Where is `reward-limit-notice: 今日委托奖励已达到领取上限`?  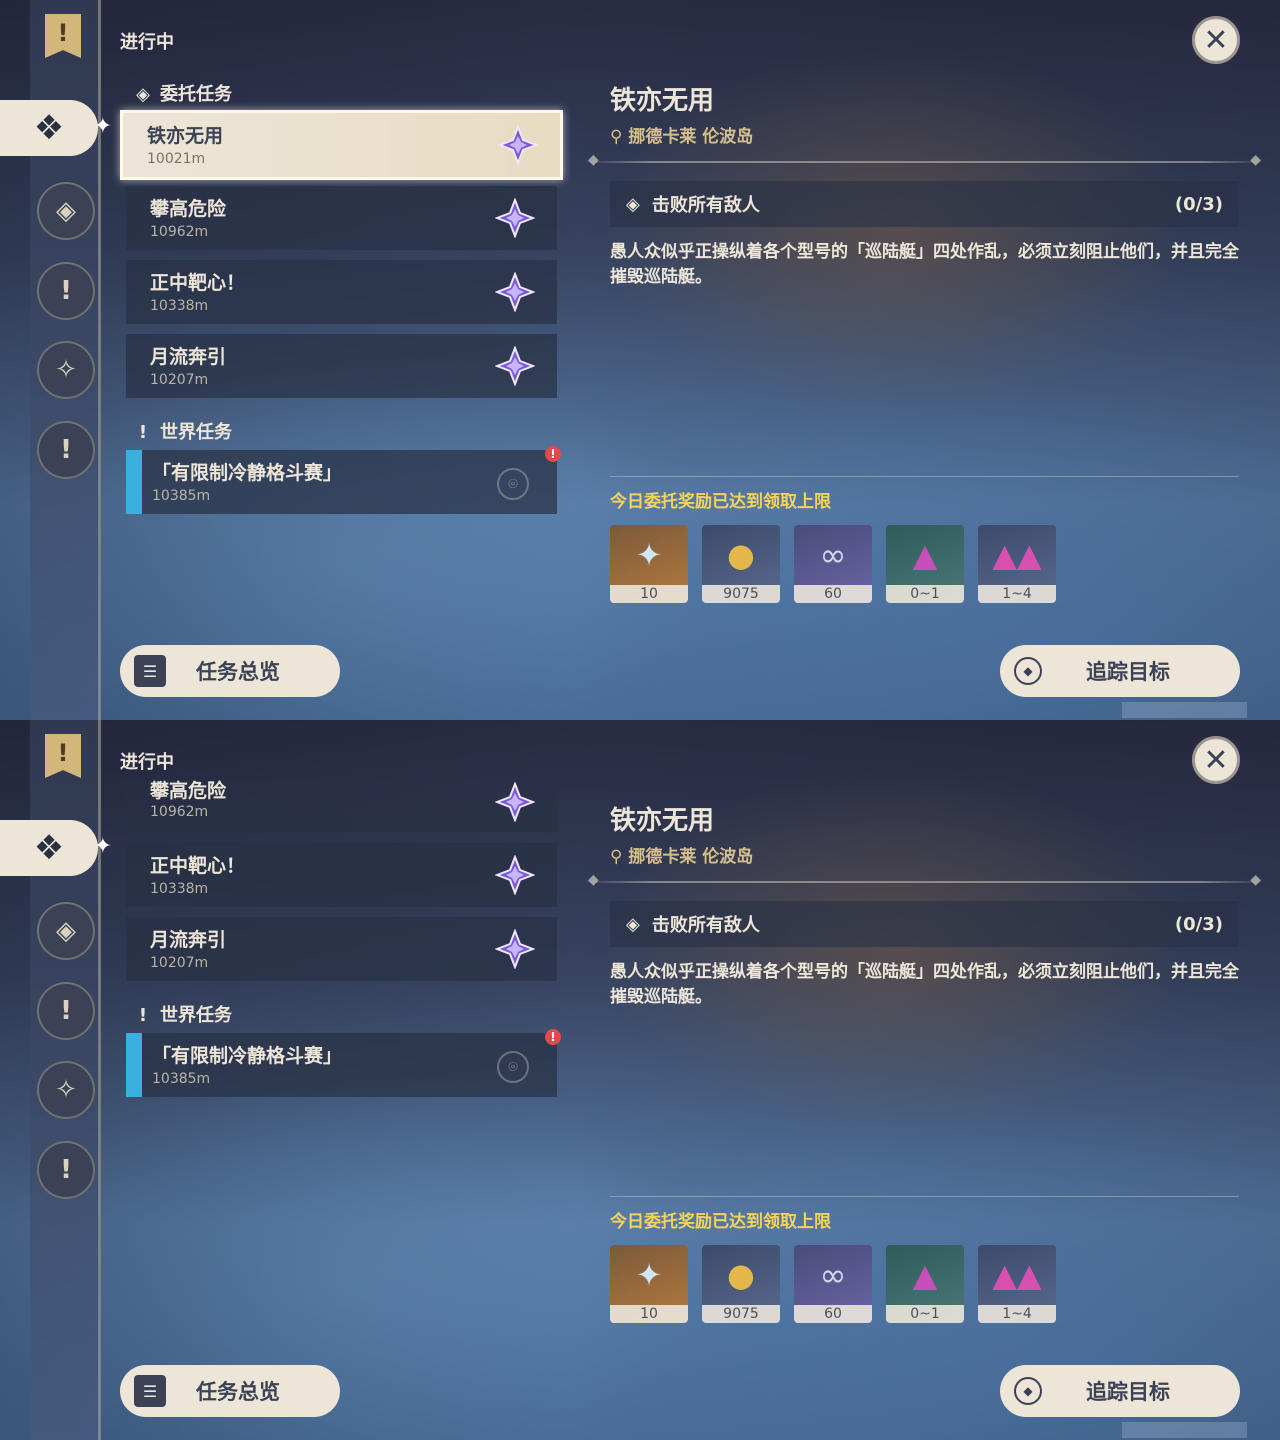
reward-limit-notice: 今日委托奖励已达到领取上限 is located at coordinates (720, 1222).